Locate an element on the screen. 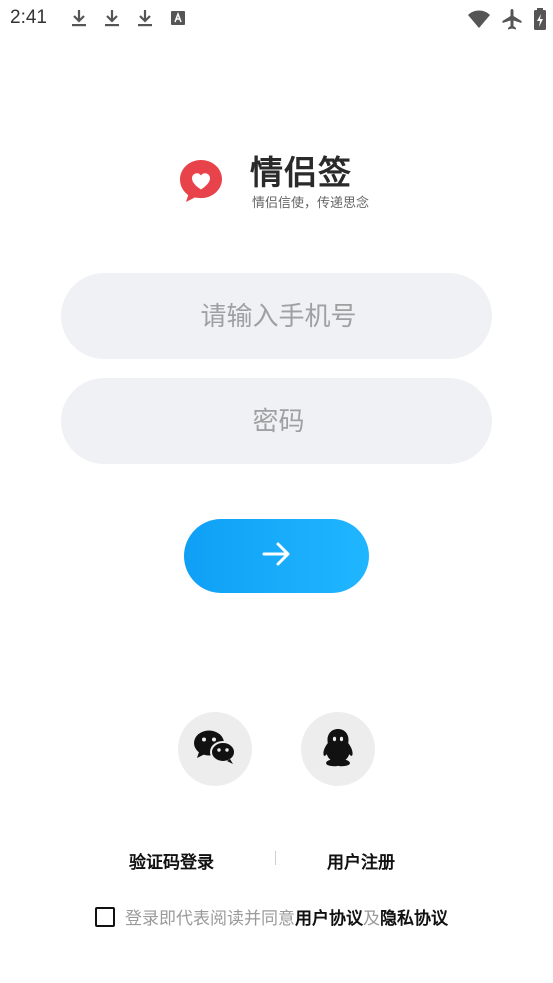  qq-login-button is located at coordinates (338, 749).